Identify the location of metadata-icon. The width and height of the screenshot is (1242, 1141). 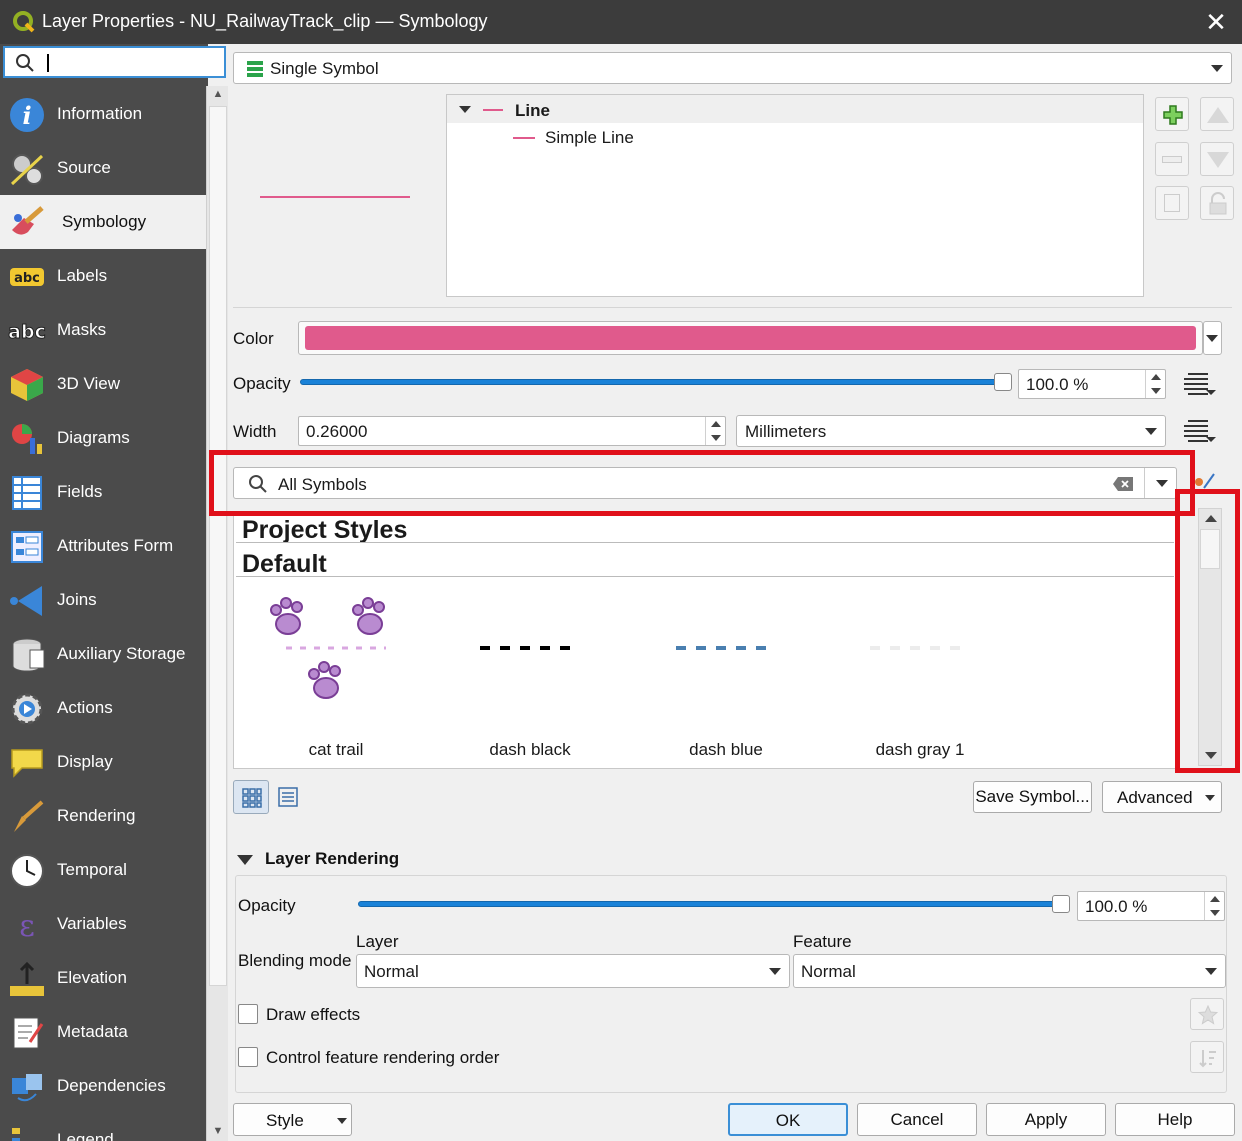
(28, 1033).